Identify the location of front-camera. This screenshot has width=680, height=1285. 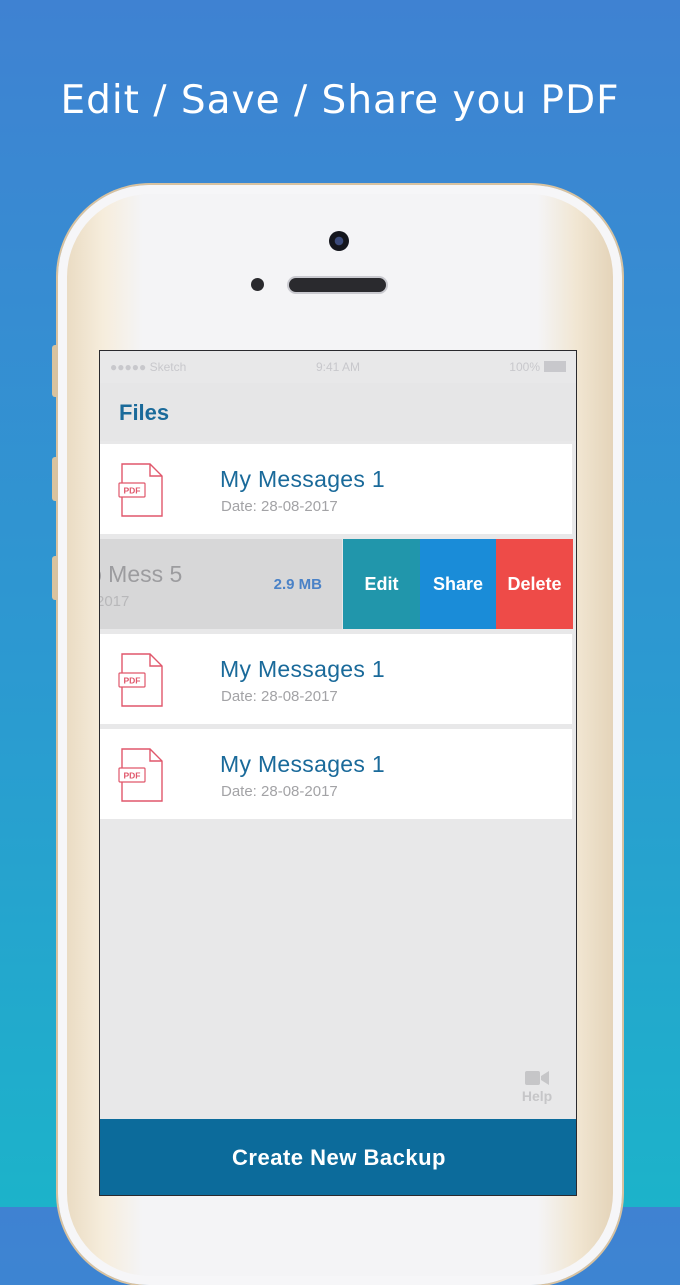
(339, 241).